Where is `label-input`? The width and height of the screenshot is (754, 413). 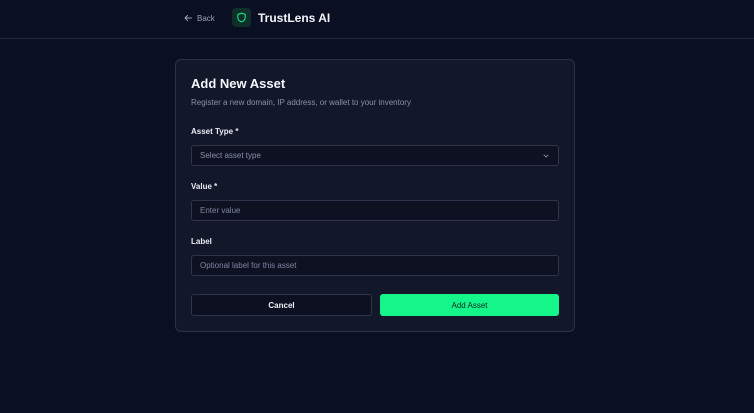 label-input is located at coordinates (375, 265).